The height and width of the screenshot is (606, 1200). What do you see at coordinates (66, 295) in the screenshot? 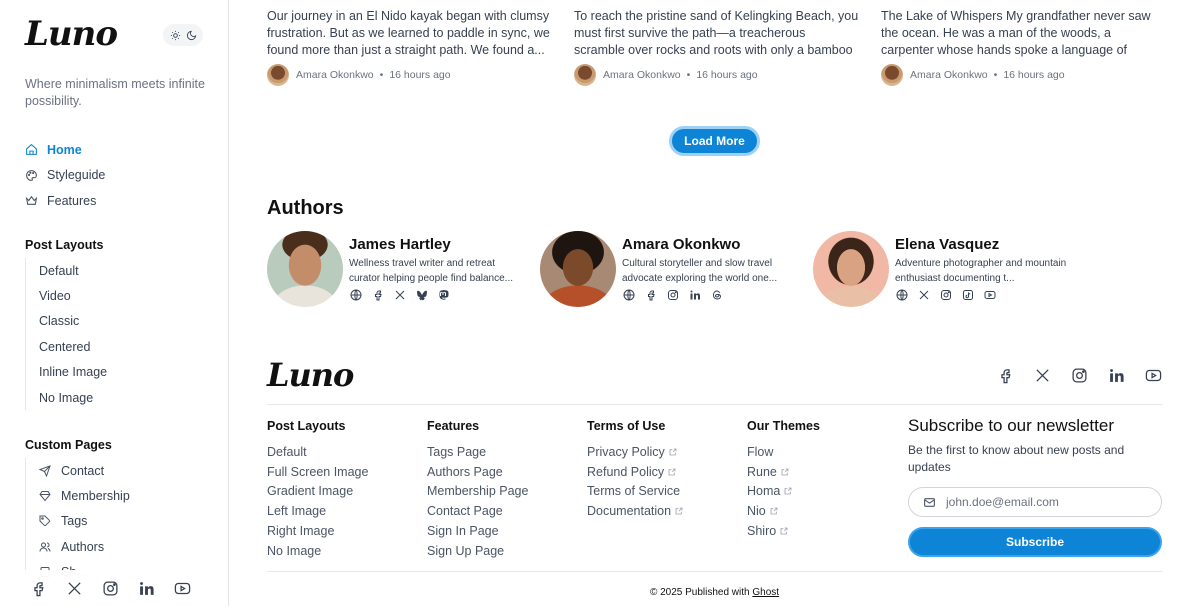
I see `sidebar-item-video: Video` at bounding box center [66, 295].